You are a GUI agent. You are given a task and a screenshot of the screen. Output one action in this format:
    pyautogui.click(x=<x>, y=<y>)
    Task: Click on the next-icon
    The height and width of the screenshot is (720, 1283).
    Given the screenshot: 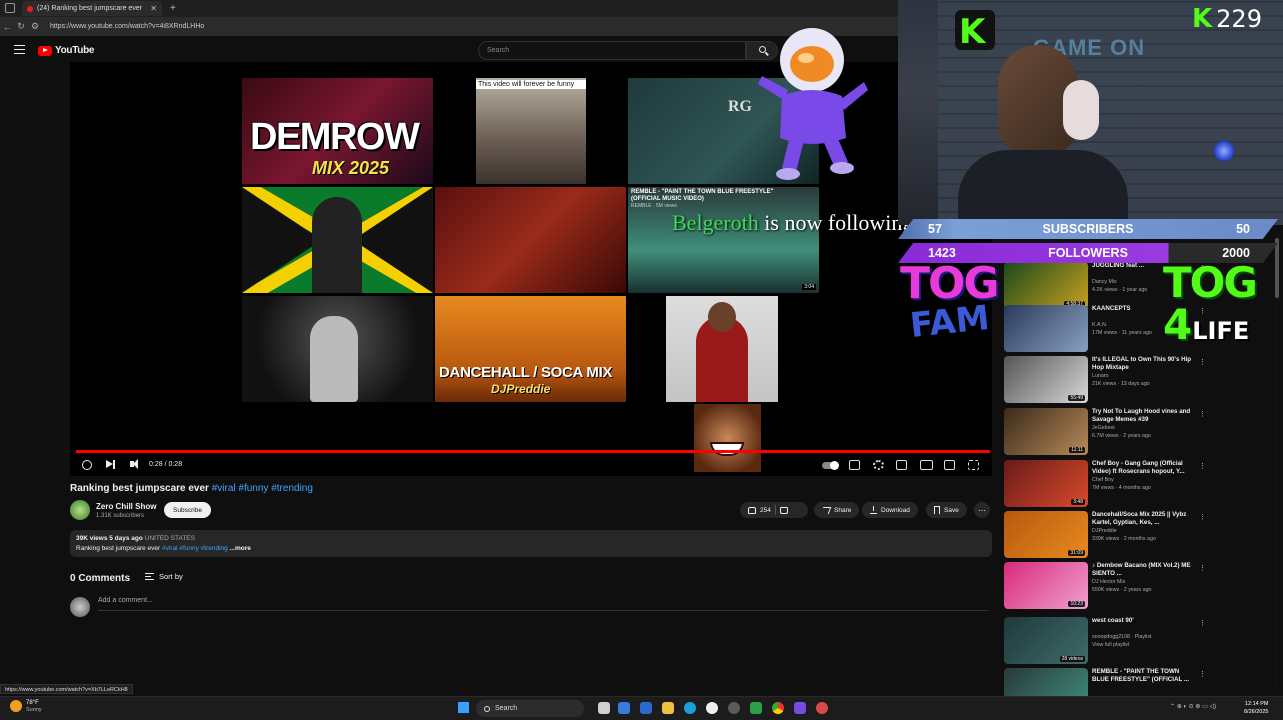 What is the action you would take?
    pyautogui.click(x=110, y=464)
    